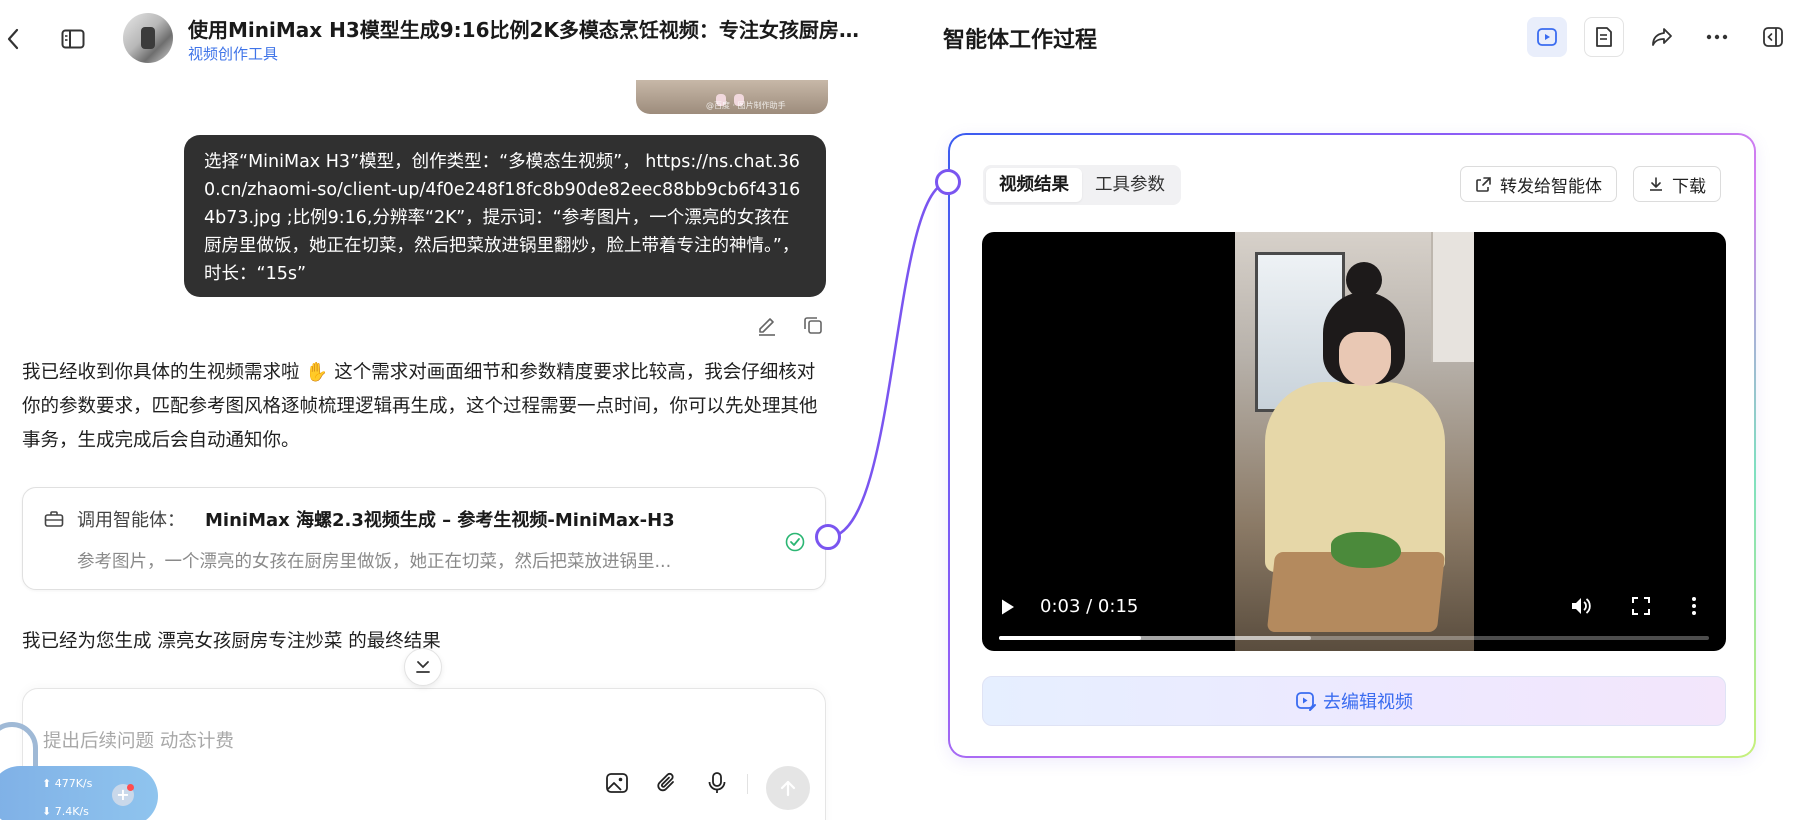 The height and width of the screenshot is (820, 1803). Describe the element at coordinates (1034, 185) in the screenshot. I see `tab-video-result: 视频结果` at that location.